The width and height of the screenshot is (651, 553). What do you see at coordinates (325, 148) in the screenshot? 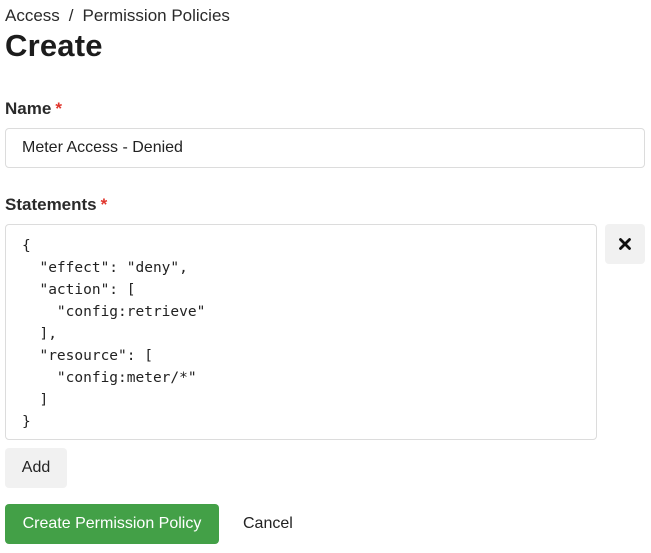
I see `name-input` at bounding box center [325, 148].